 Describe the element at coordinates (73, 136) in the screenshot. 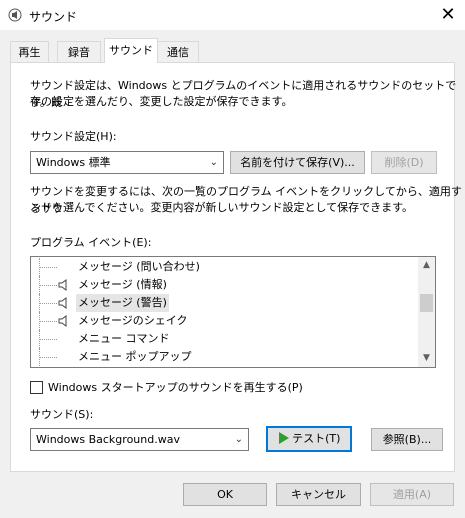

I see `scheme-label: サウンド設定(H):` at that location.